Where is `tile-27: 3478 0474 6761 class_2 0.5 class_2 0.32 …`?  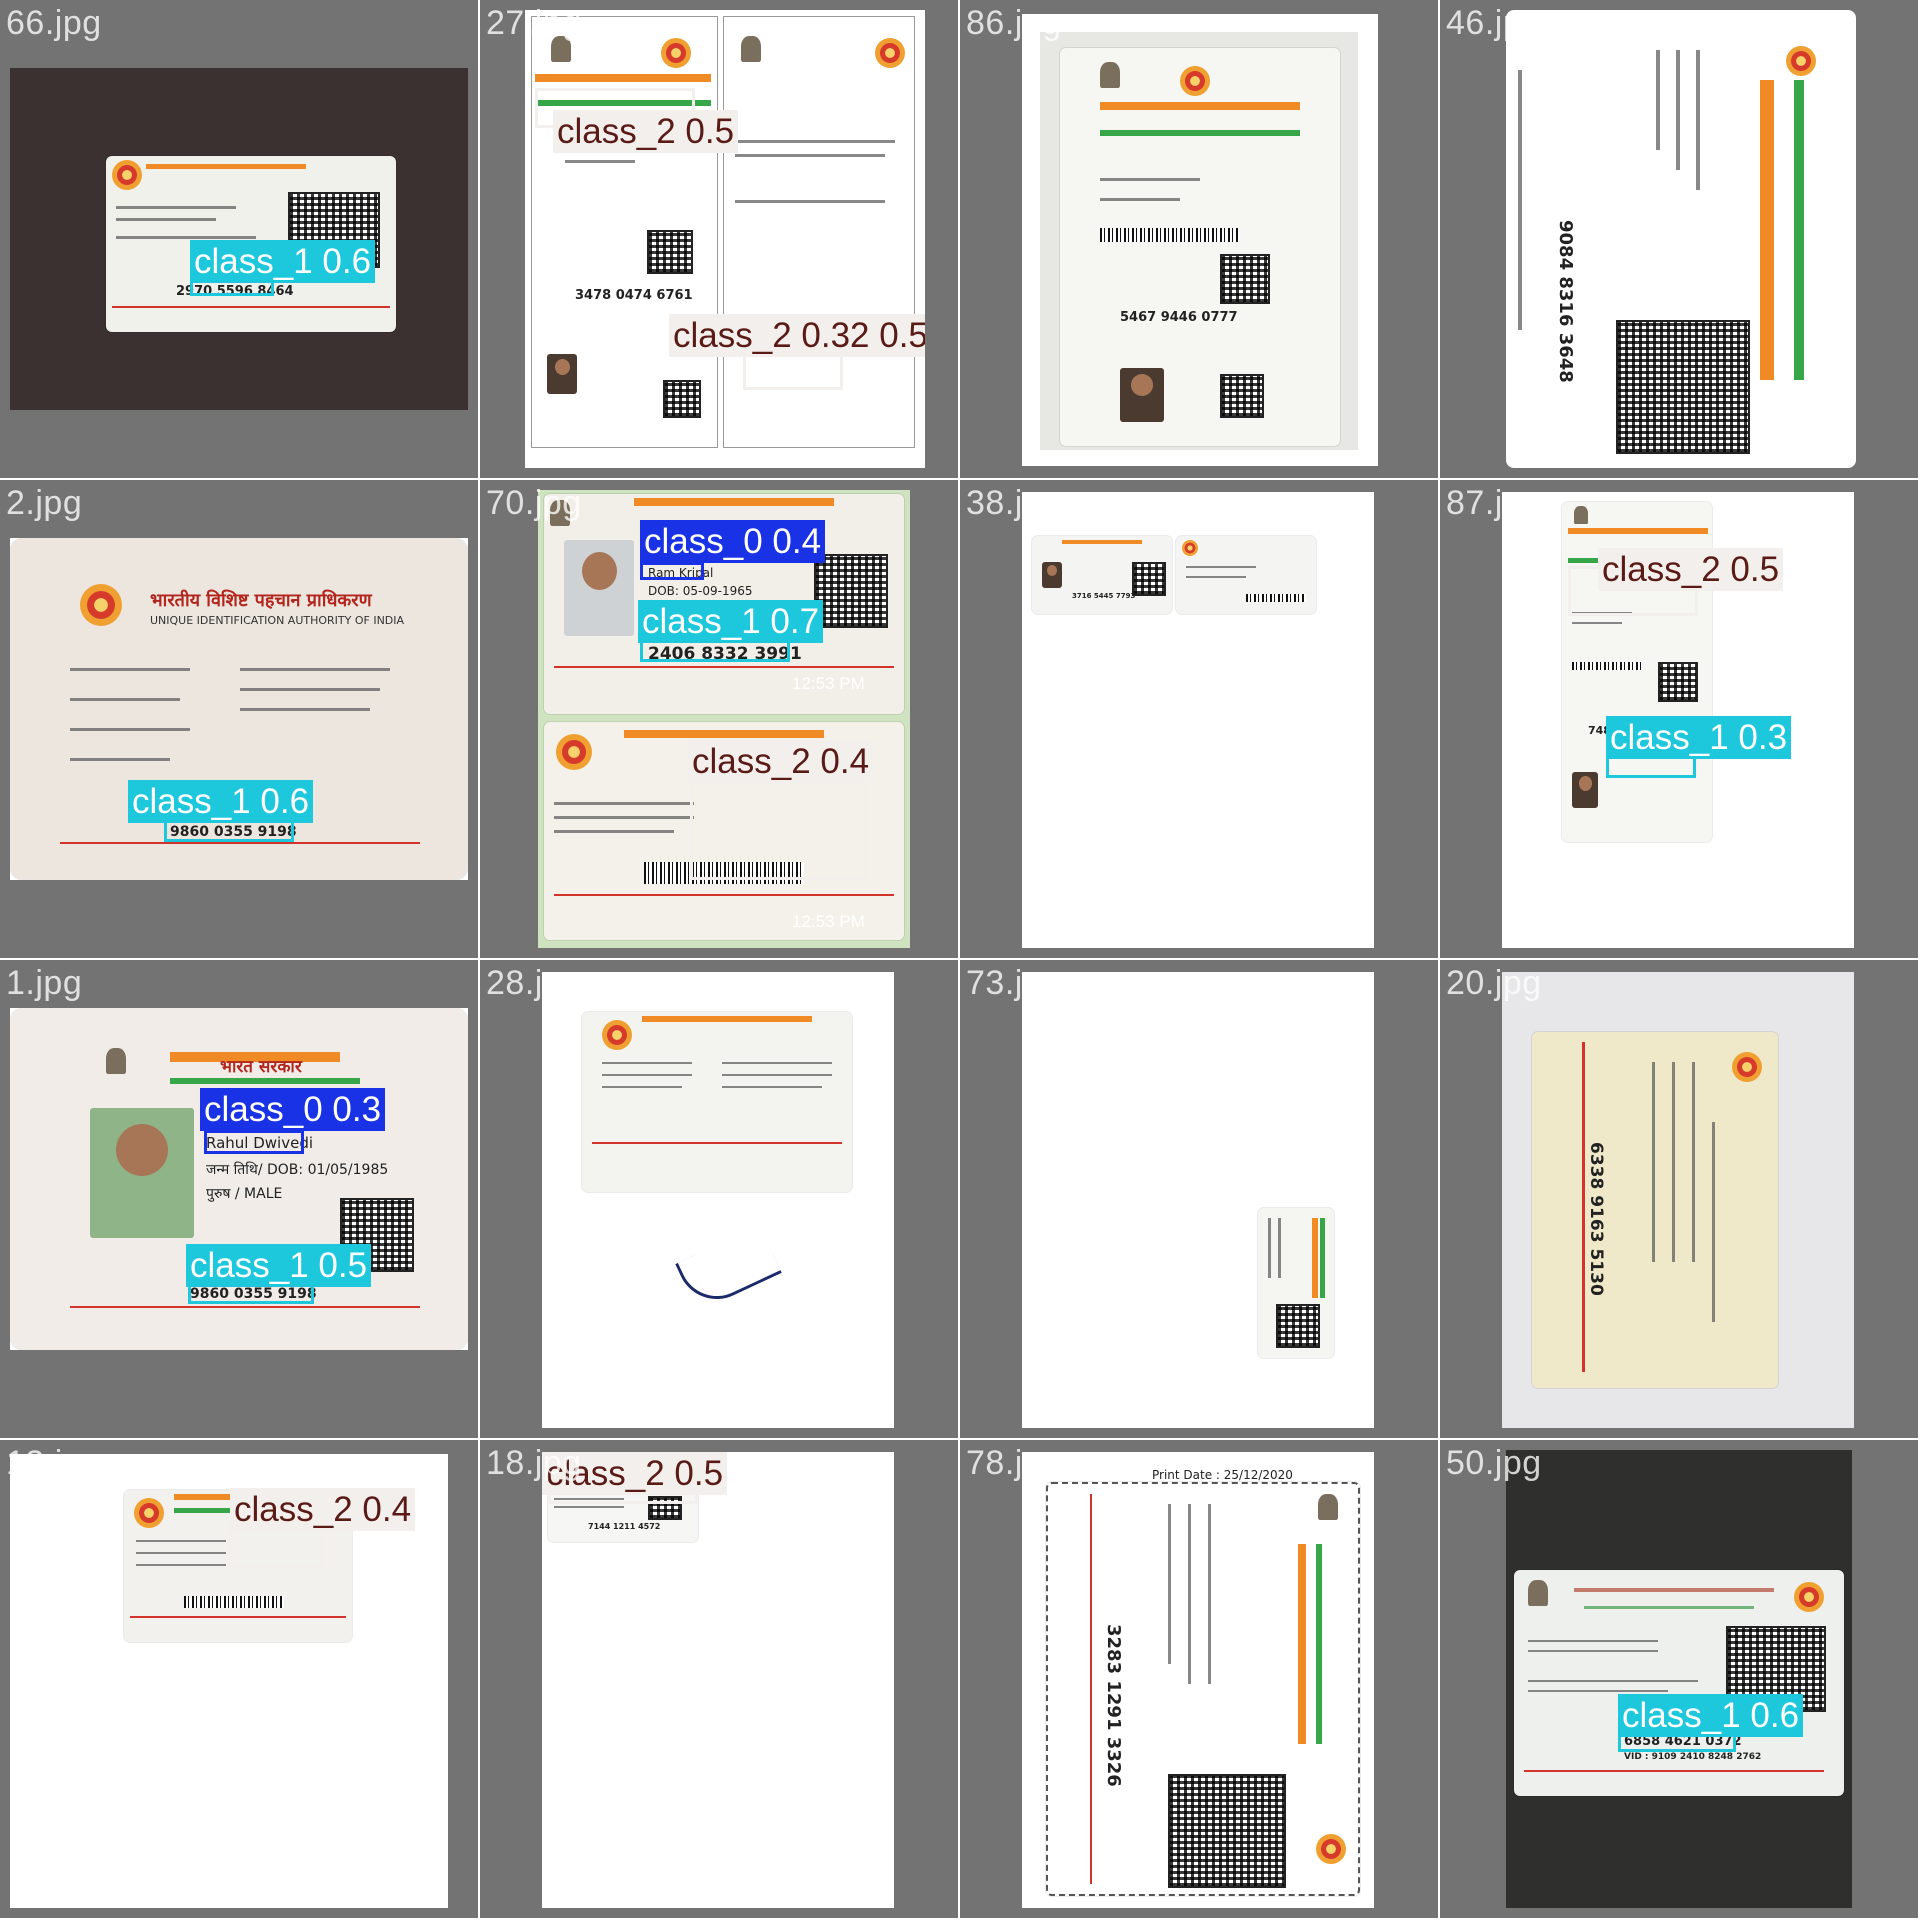 tile-27: 3478 0474 6761 class_2 0.5 class_2 0.32 … is located at coordinates (720, 240).